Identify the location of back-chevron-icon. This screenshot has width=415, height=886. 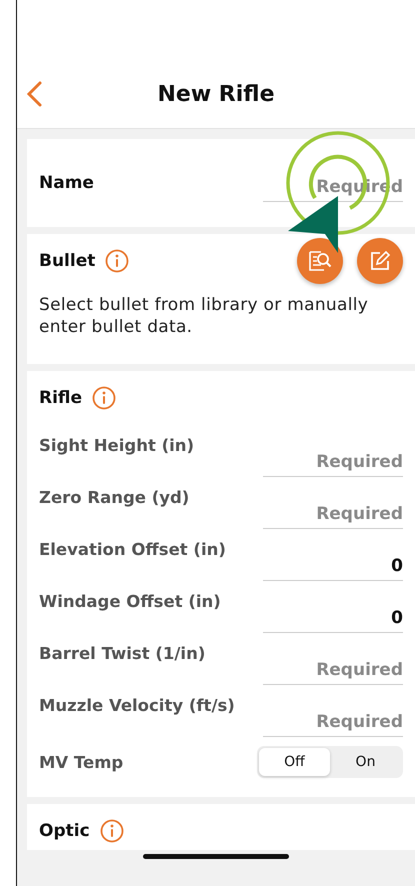
(34, 94).